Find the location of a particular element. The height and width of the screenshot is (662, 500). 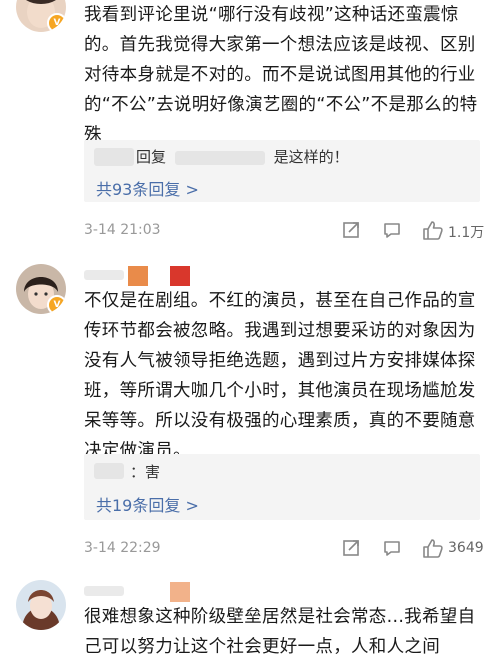

view-replies-link: 共93条回复 > is located at coordinates (147, 188).